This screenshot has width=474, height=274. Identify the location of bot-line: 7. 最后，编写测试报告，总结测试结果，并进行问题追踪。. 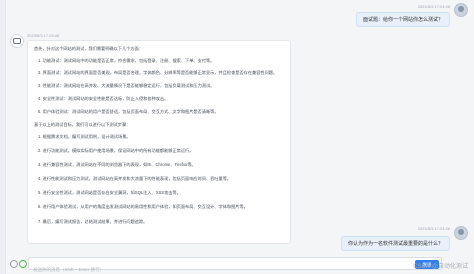
(93, 221).